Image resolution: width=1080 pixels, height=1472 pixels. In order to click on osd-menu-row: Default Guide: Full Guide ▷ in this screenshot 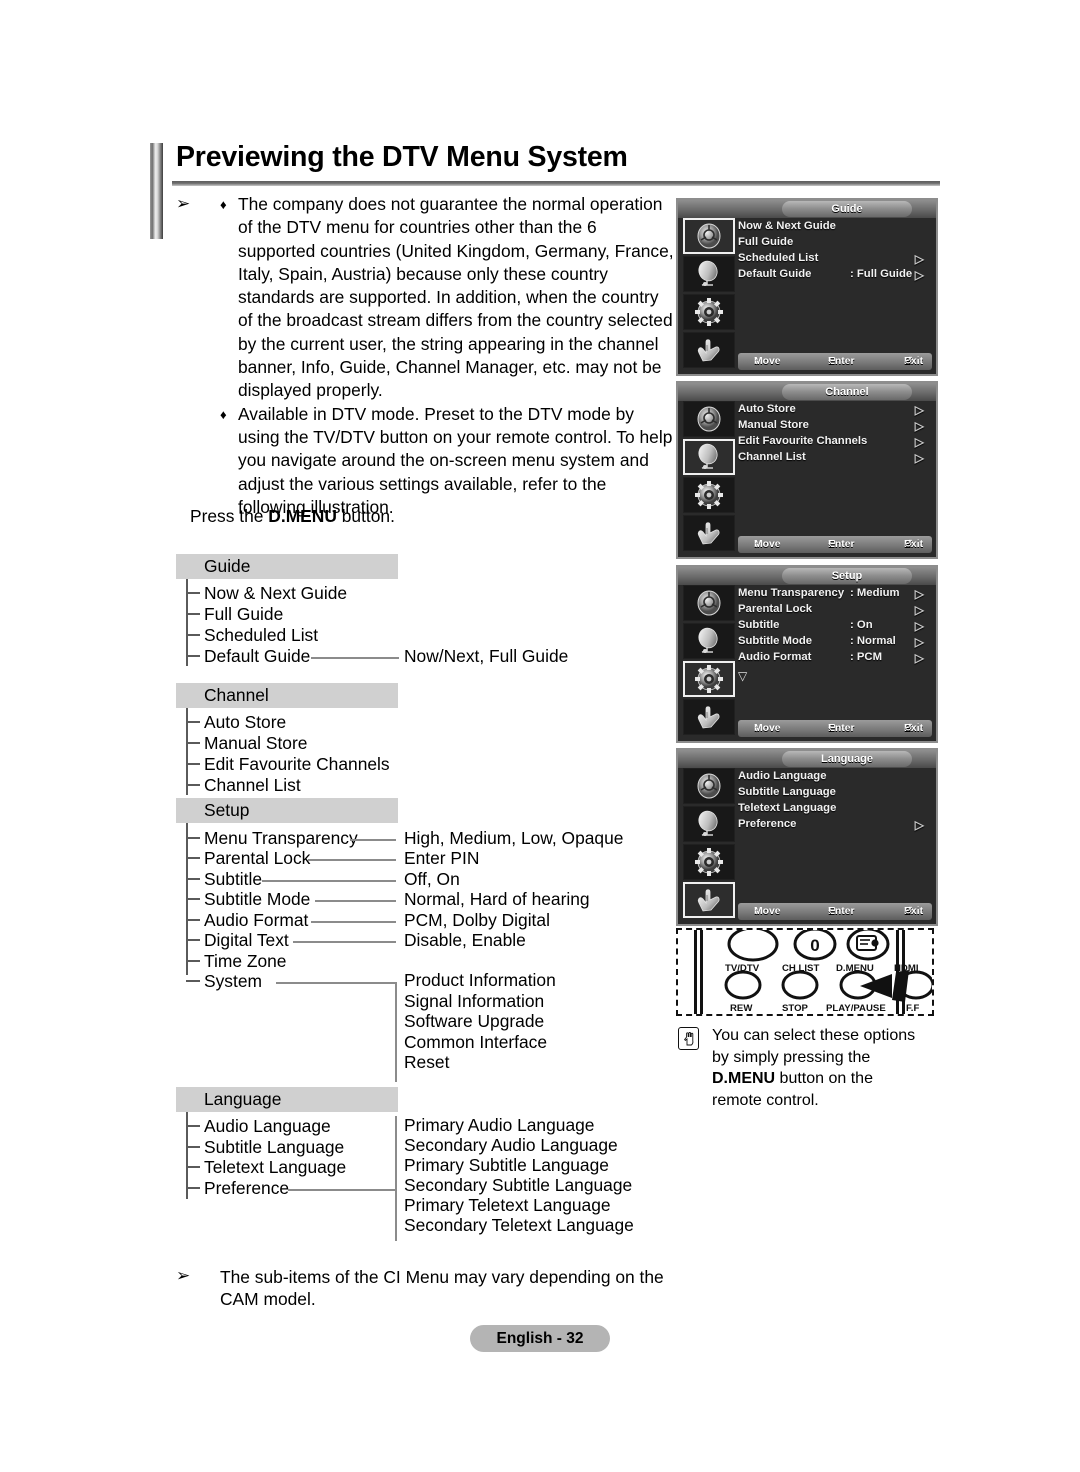, I will do `click(835, 276)`.